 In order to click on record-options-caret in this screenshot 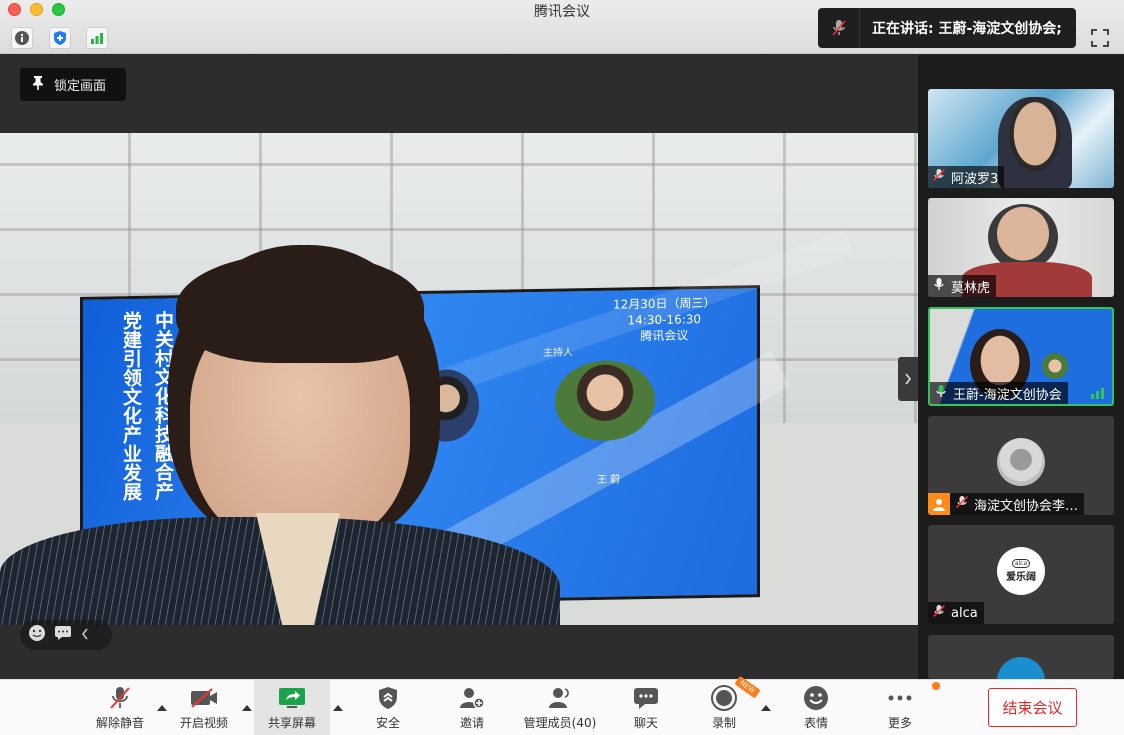, I will do `click(766, 708)`.